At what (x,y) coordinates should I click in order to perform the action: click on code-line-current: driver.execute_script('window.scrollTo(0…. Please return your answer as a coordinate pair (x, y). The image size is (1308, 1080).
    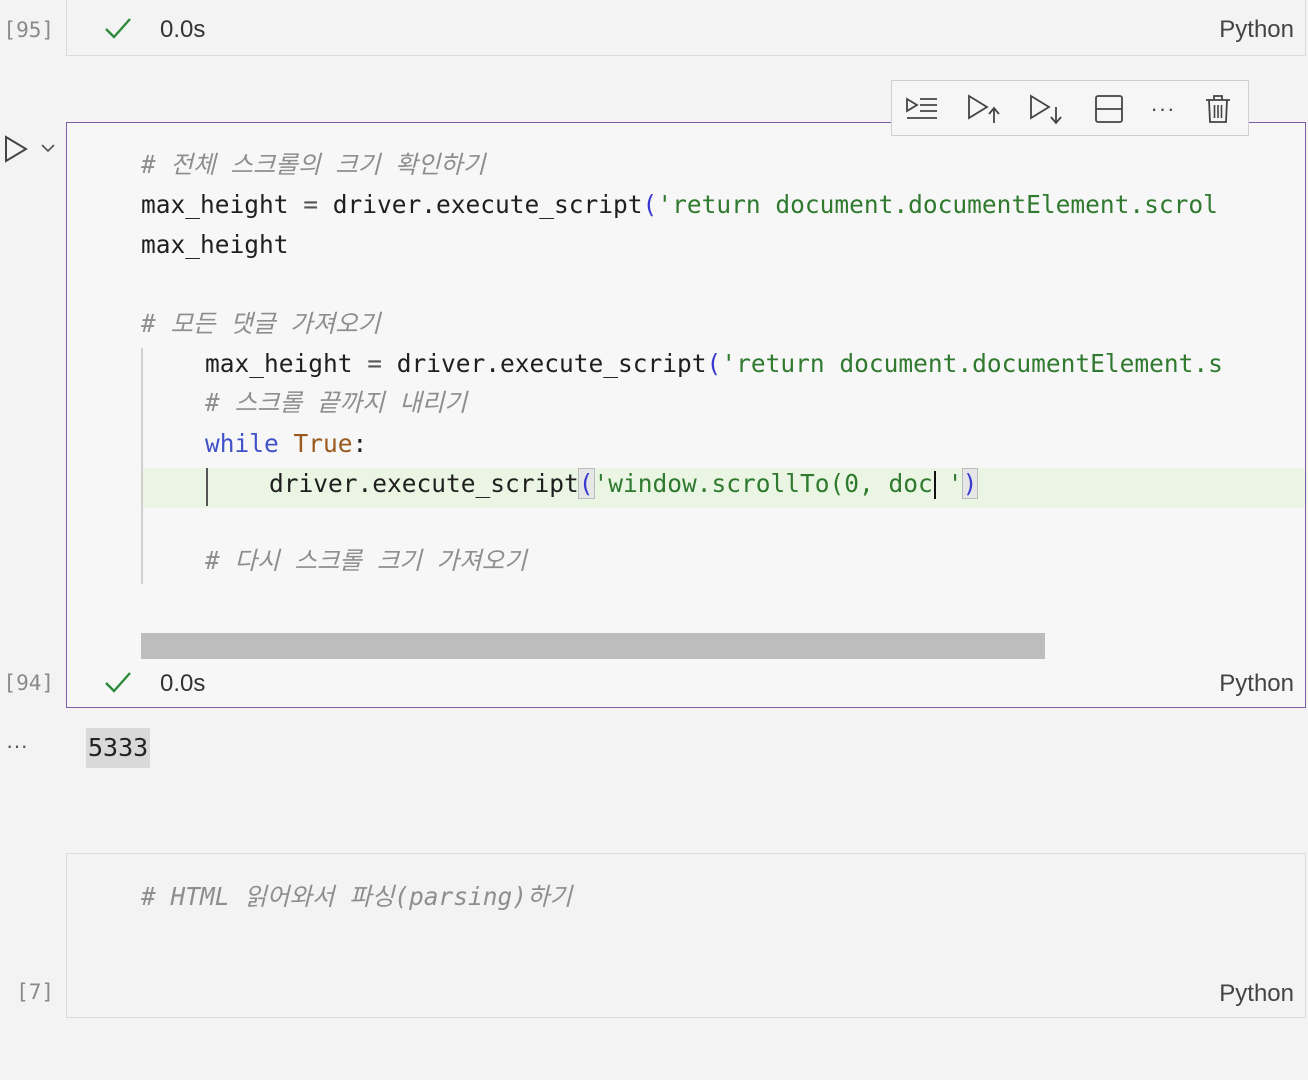
    Looking at the image, I should click on (624, 483).